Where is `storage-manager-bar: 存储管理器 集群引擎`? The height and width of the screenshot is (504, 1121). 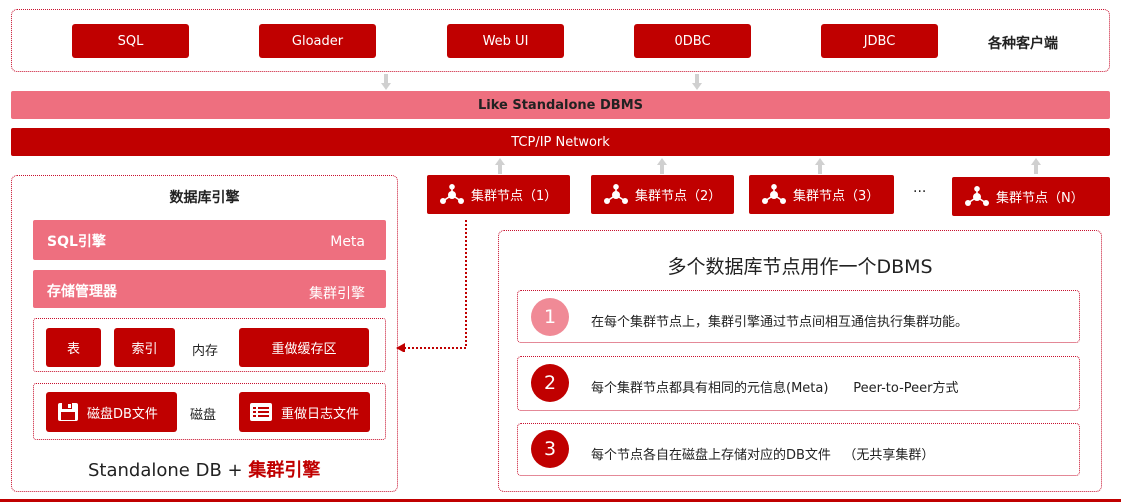
storage-manager-bar: 存储管理器 集群引擎 is located at coordinates (209, 289).